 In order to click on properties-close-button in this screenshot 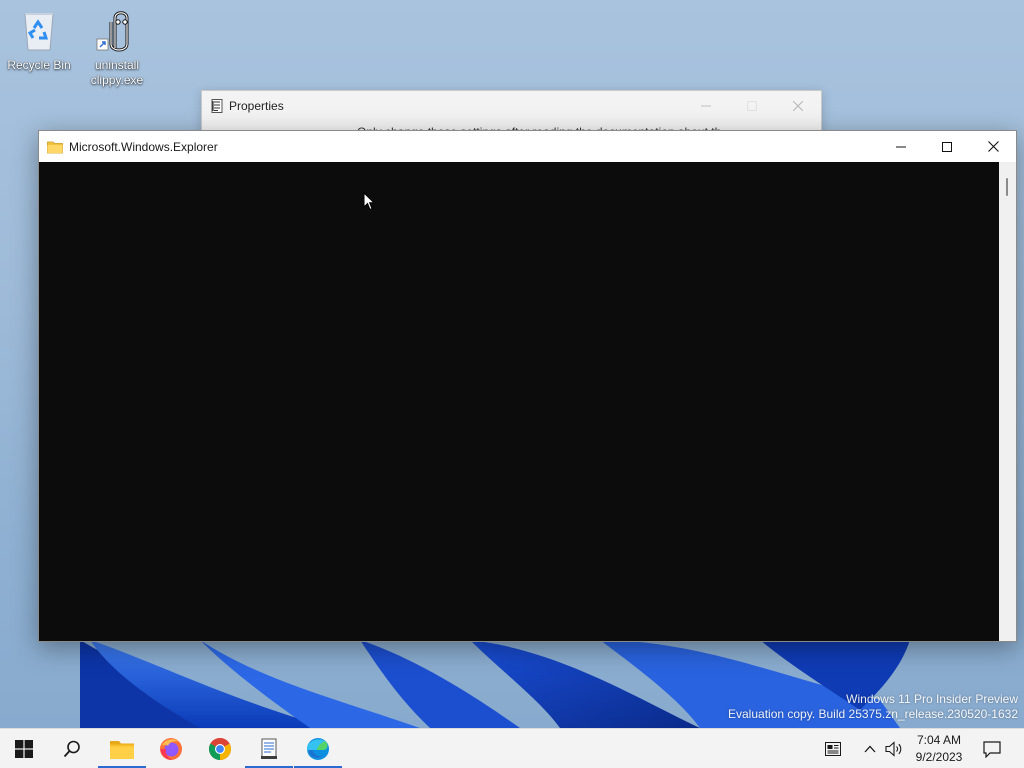, I will do `click(798, 106)`.